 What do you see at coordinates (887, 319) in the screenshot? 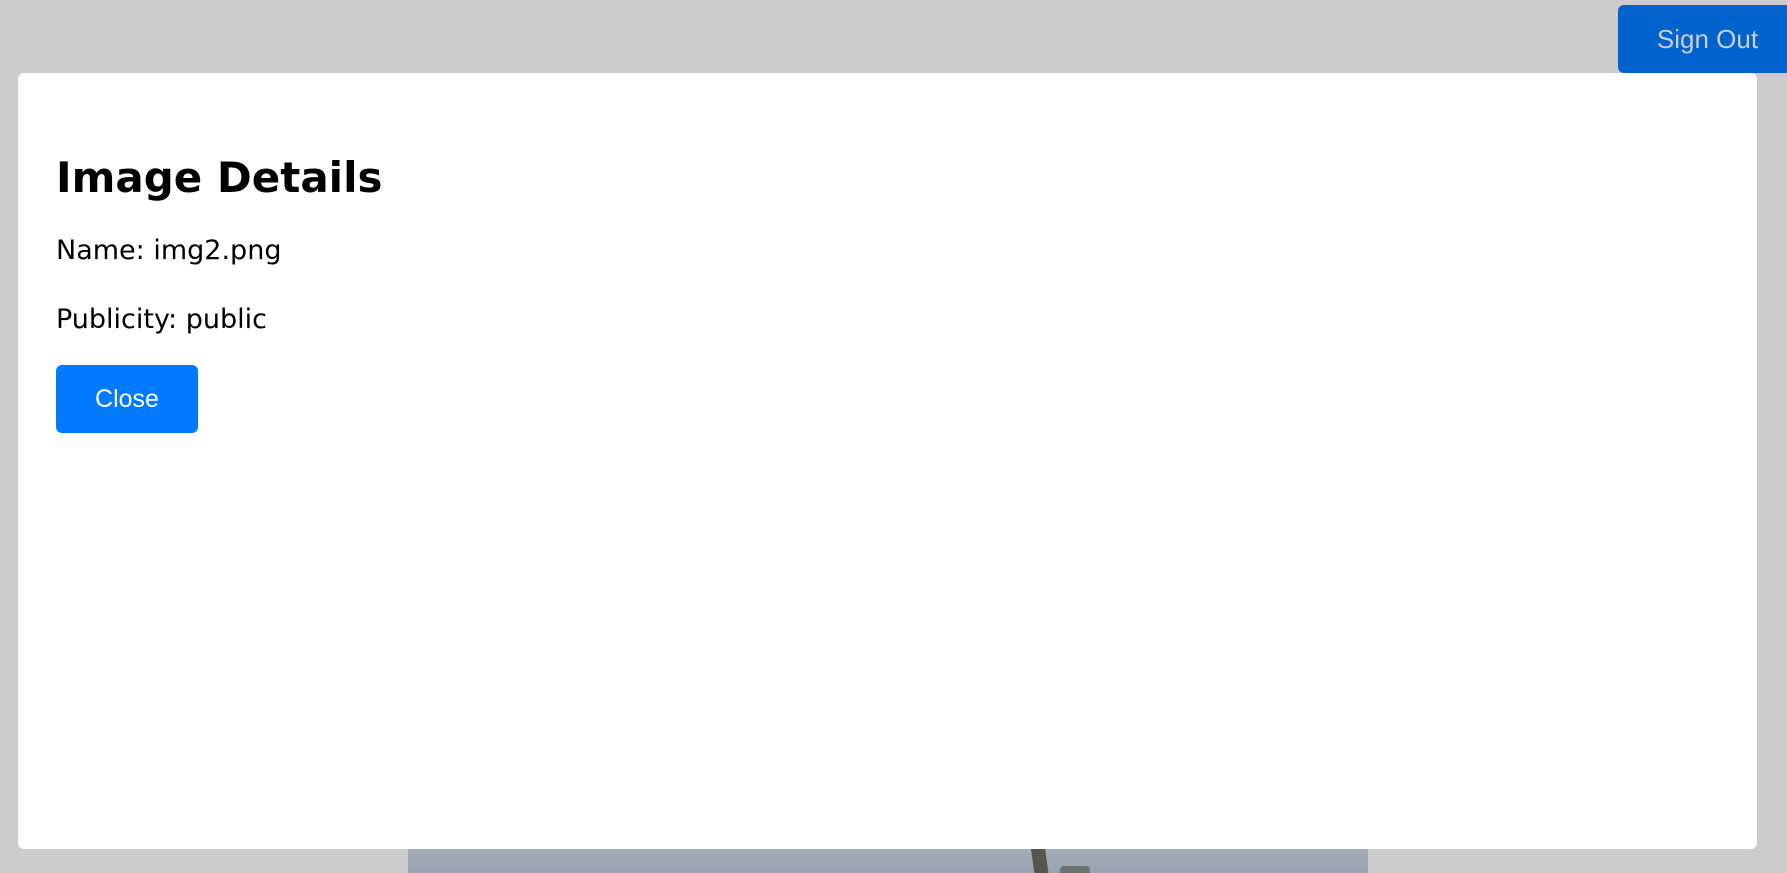
I see `image-publicity-line: Publicity: public` at bounding box center [887, 319].